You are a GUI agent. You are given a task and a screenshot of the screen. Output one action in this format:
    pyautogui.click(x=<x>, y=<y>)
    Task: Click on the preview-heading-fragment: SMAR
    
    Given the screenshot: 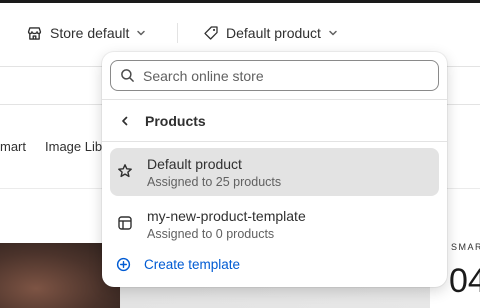 What is the action you would take?
    pyautogui.click(x=465, y=247)
    